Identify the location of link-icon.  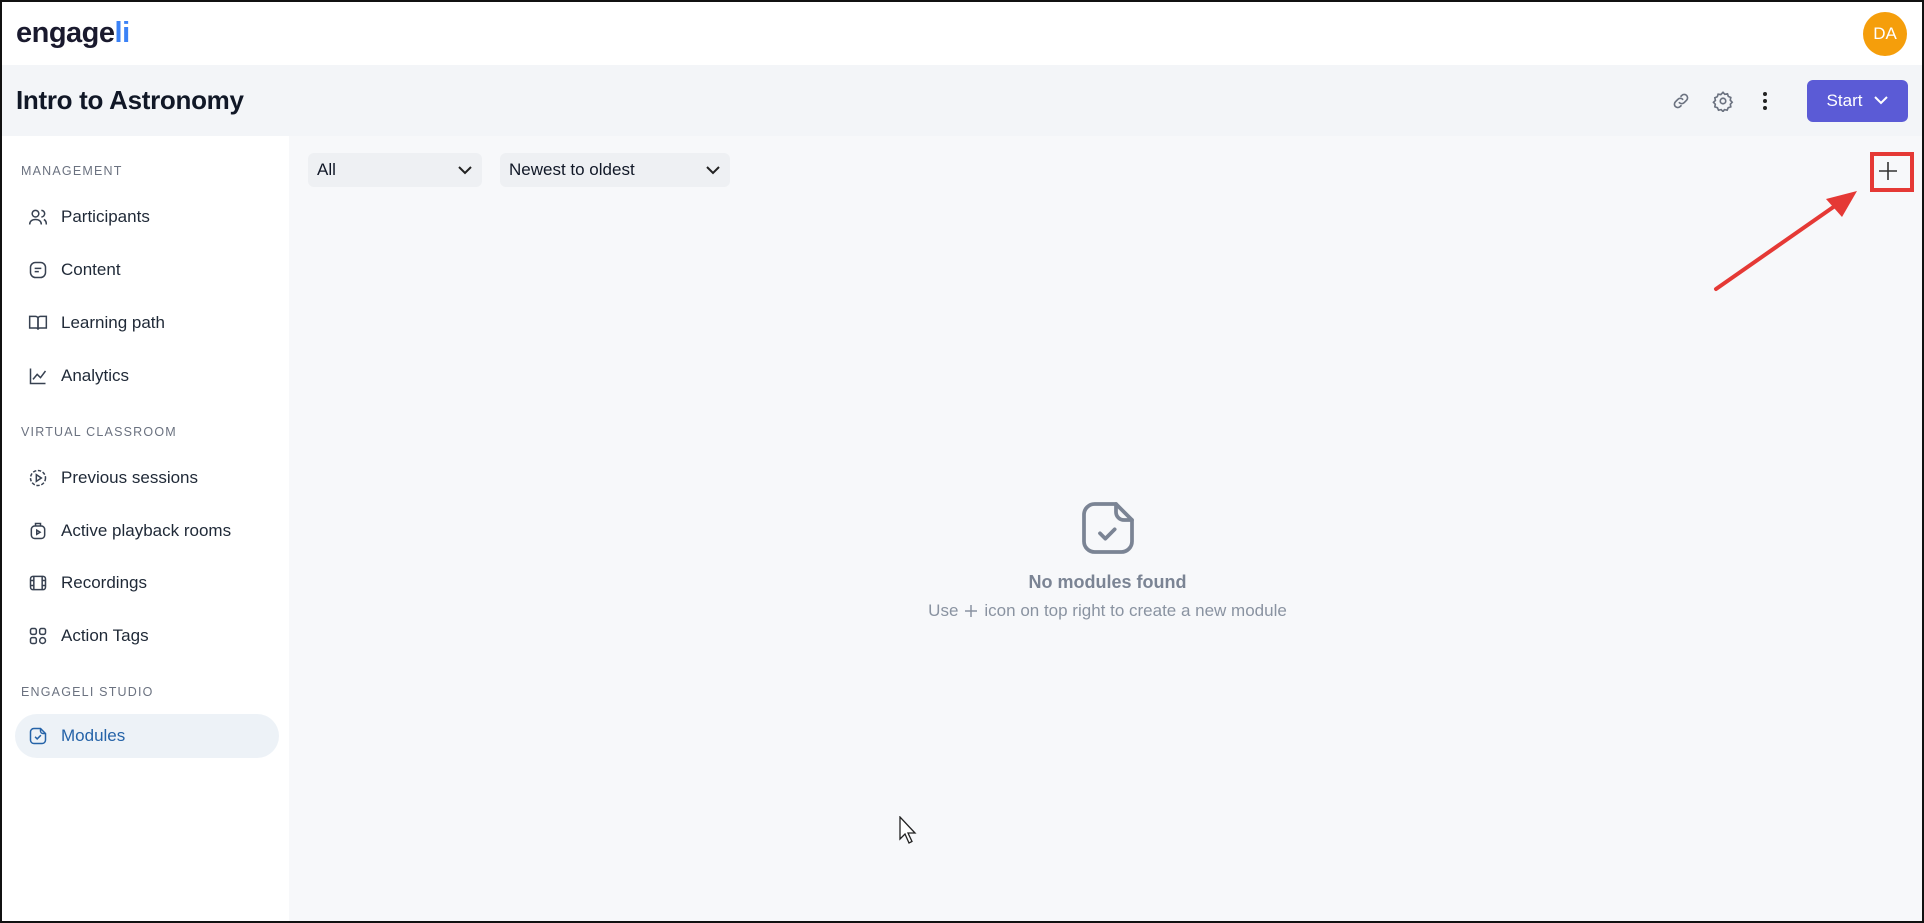
(1681, 101).